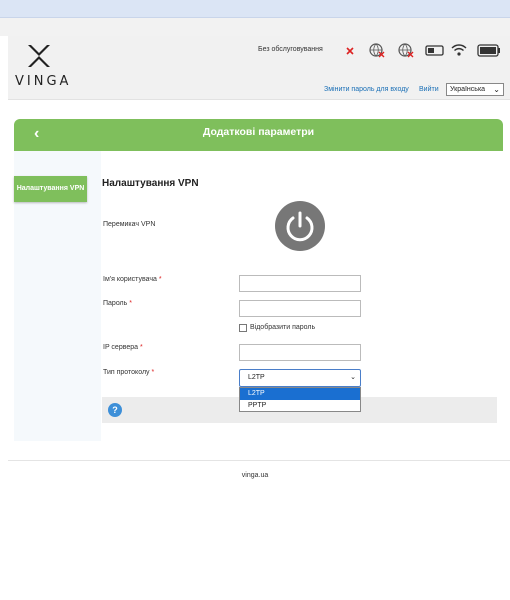 Image resolution: width=510 pixels, height=600 pixels. What do you see at coordinates (377, 50) in the screenshot?
I see `globe-error-icon` at bounding box center [377, 50].